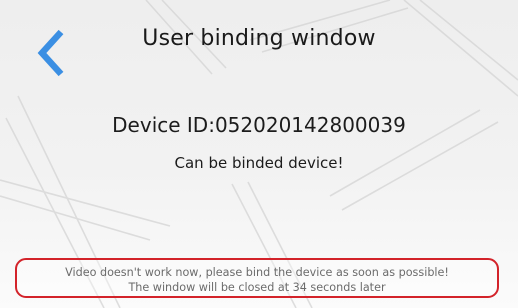 This screenshot has height=308, width=518. What do you see at coordinates (259, 38) in the screenshot?
I see `page-title: User binding window` at bounding box center [259, 38].